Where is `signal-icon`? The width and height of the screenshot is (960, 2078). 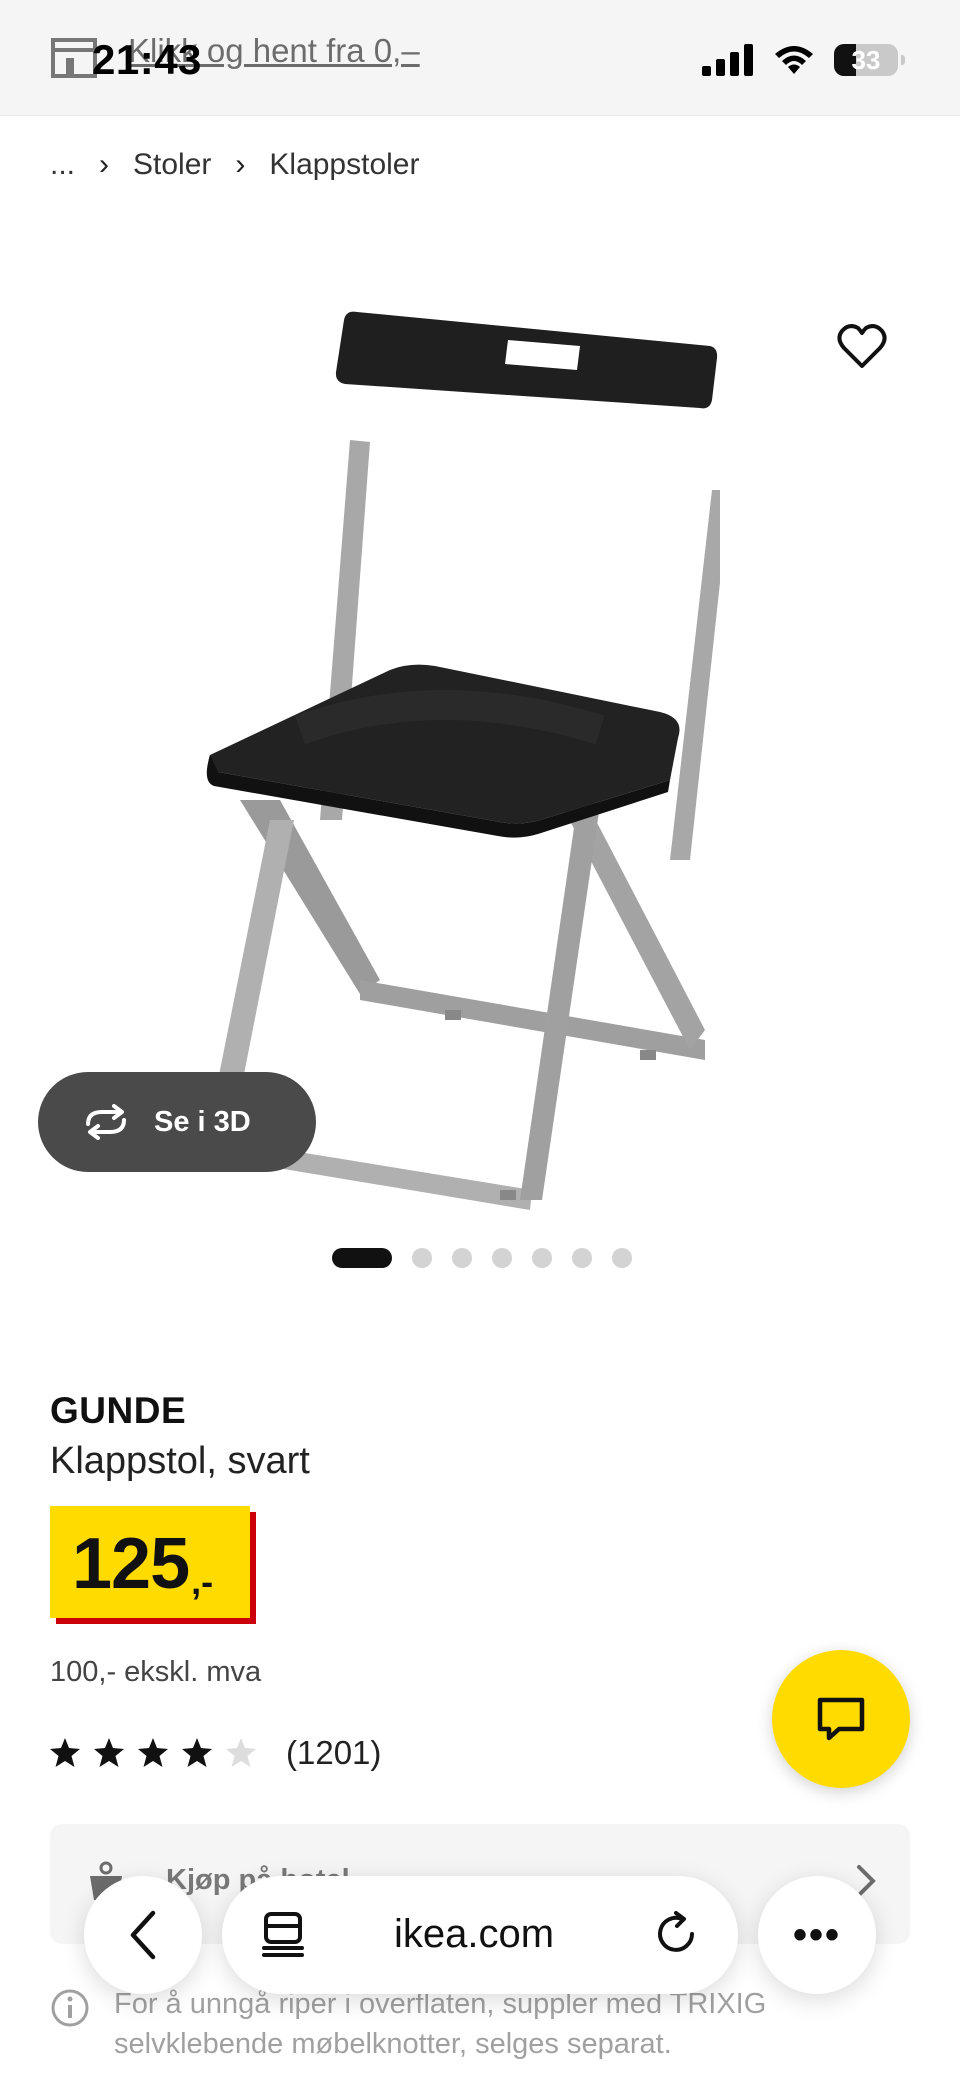
signal-icon is located at coordinates (727, 60).